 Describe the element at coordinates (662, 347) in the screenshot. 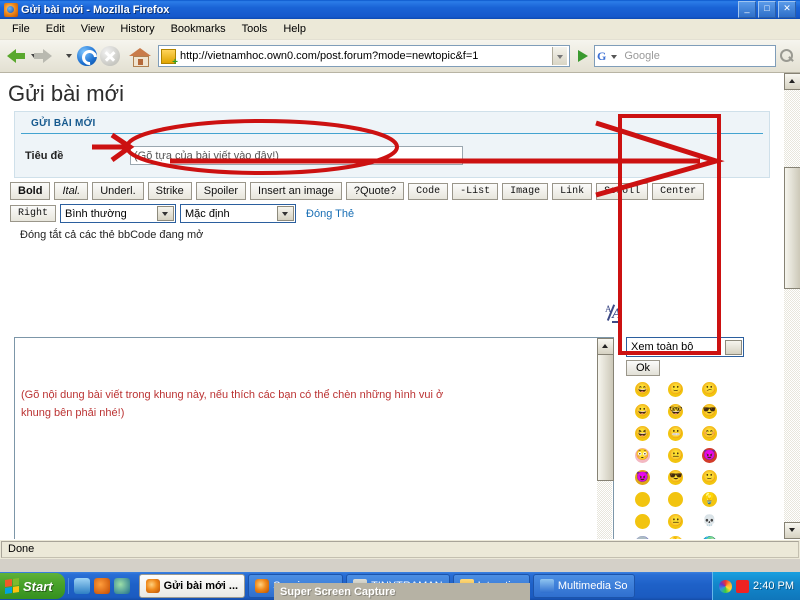

I see `smiley-category-value: Xem toàn bộ` at that location.